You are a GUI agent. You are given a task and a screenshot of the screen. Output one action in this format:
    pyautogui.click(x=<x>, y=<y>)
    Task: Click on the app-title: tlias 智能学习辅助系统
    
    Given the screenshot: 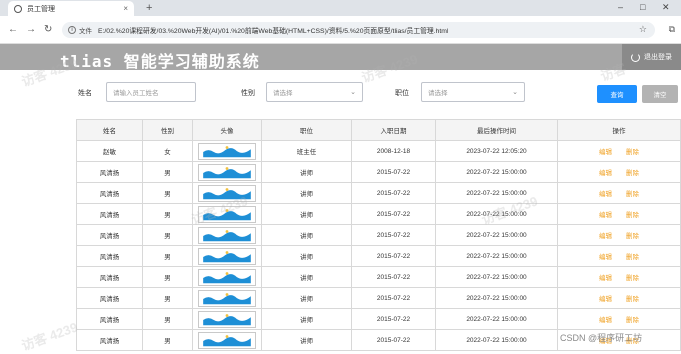 What is the action you would take?
    pyautogui.click(x=160, y=61)
    